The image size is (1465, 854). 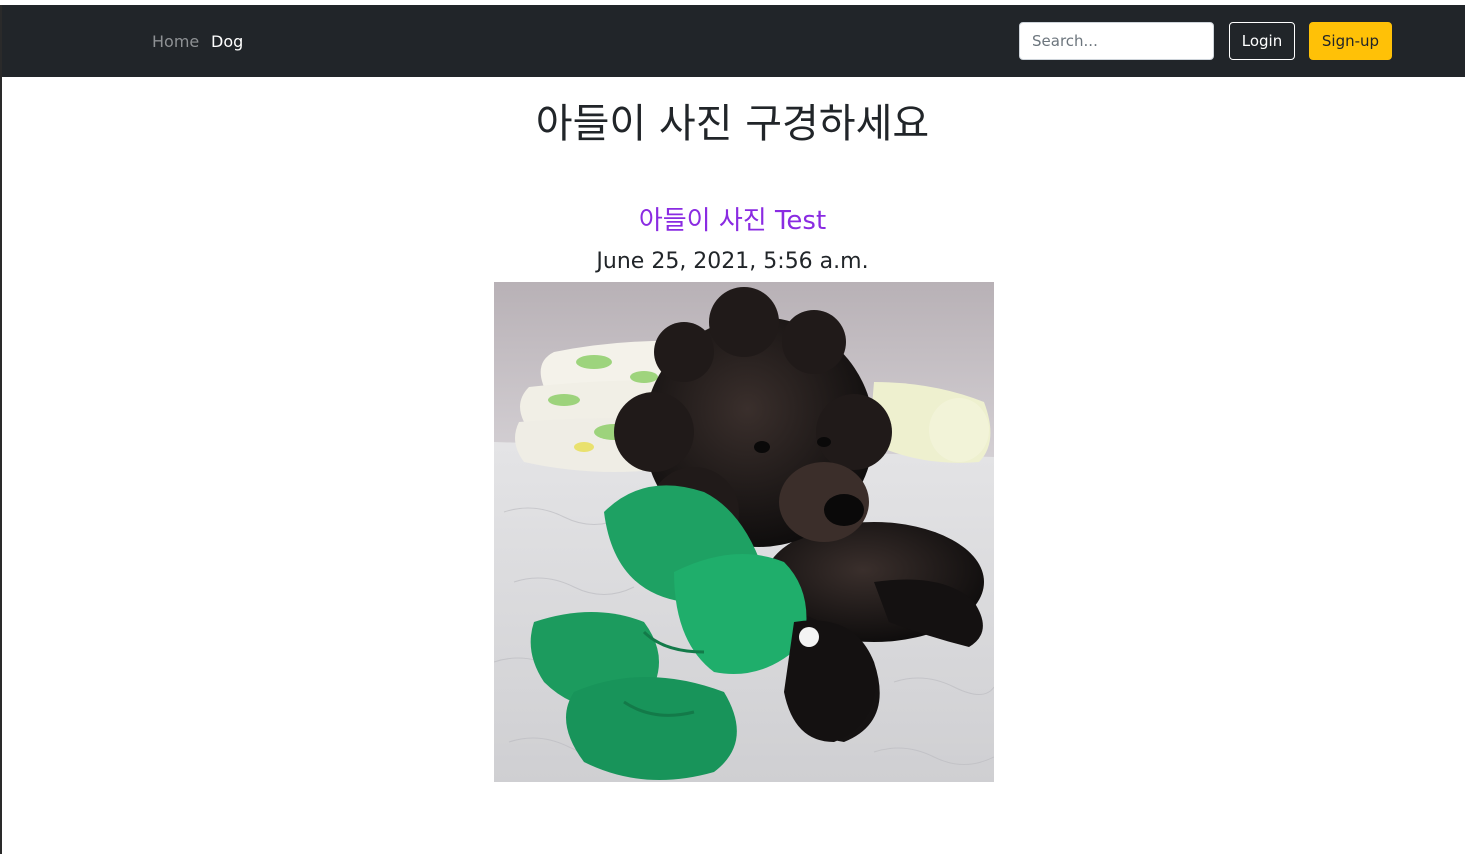 What do you see at coordinates (732, 261) in the screenshot?
I see `post-date: June 25, 2021, 5:56 a.m.` at bounding box center [732, 261].